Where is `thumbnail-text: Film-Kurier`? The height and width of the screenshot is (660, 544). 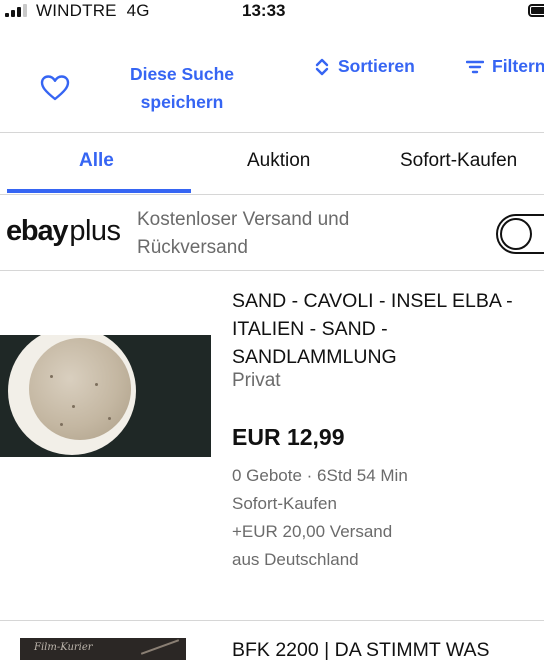
thumbnail-text: Film-Kurier is located at coordinates (63, 647).